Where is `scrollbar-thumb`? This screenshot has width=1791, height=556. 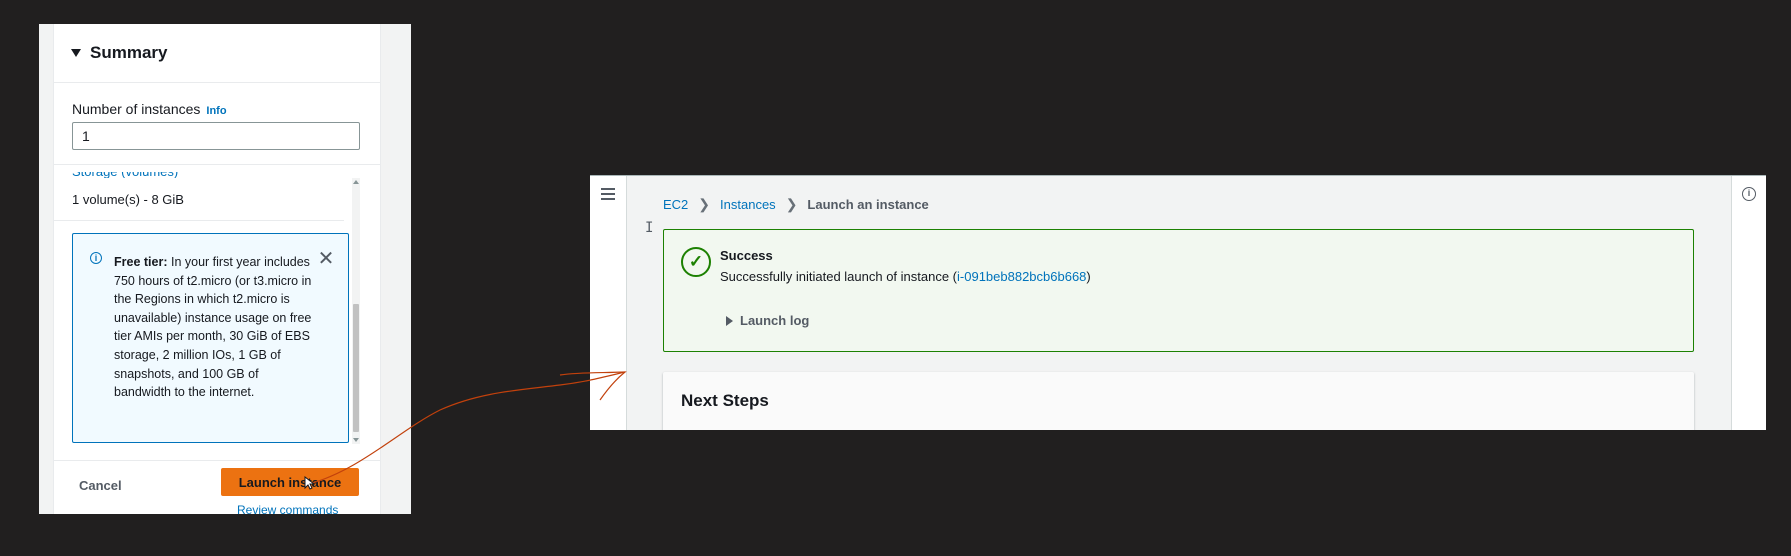
scrollbar-thumb is located at coordinates (356, 368).